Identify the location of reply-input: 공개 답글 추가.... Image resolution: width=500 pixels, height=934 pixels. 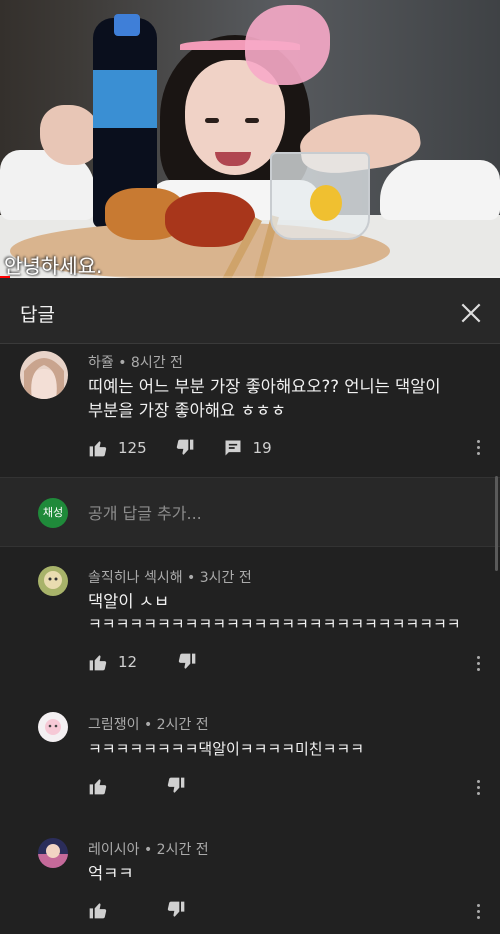
(145, 512).